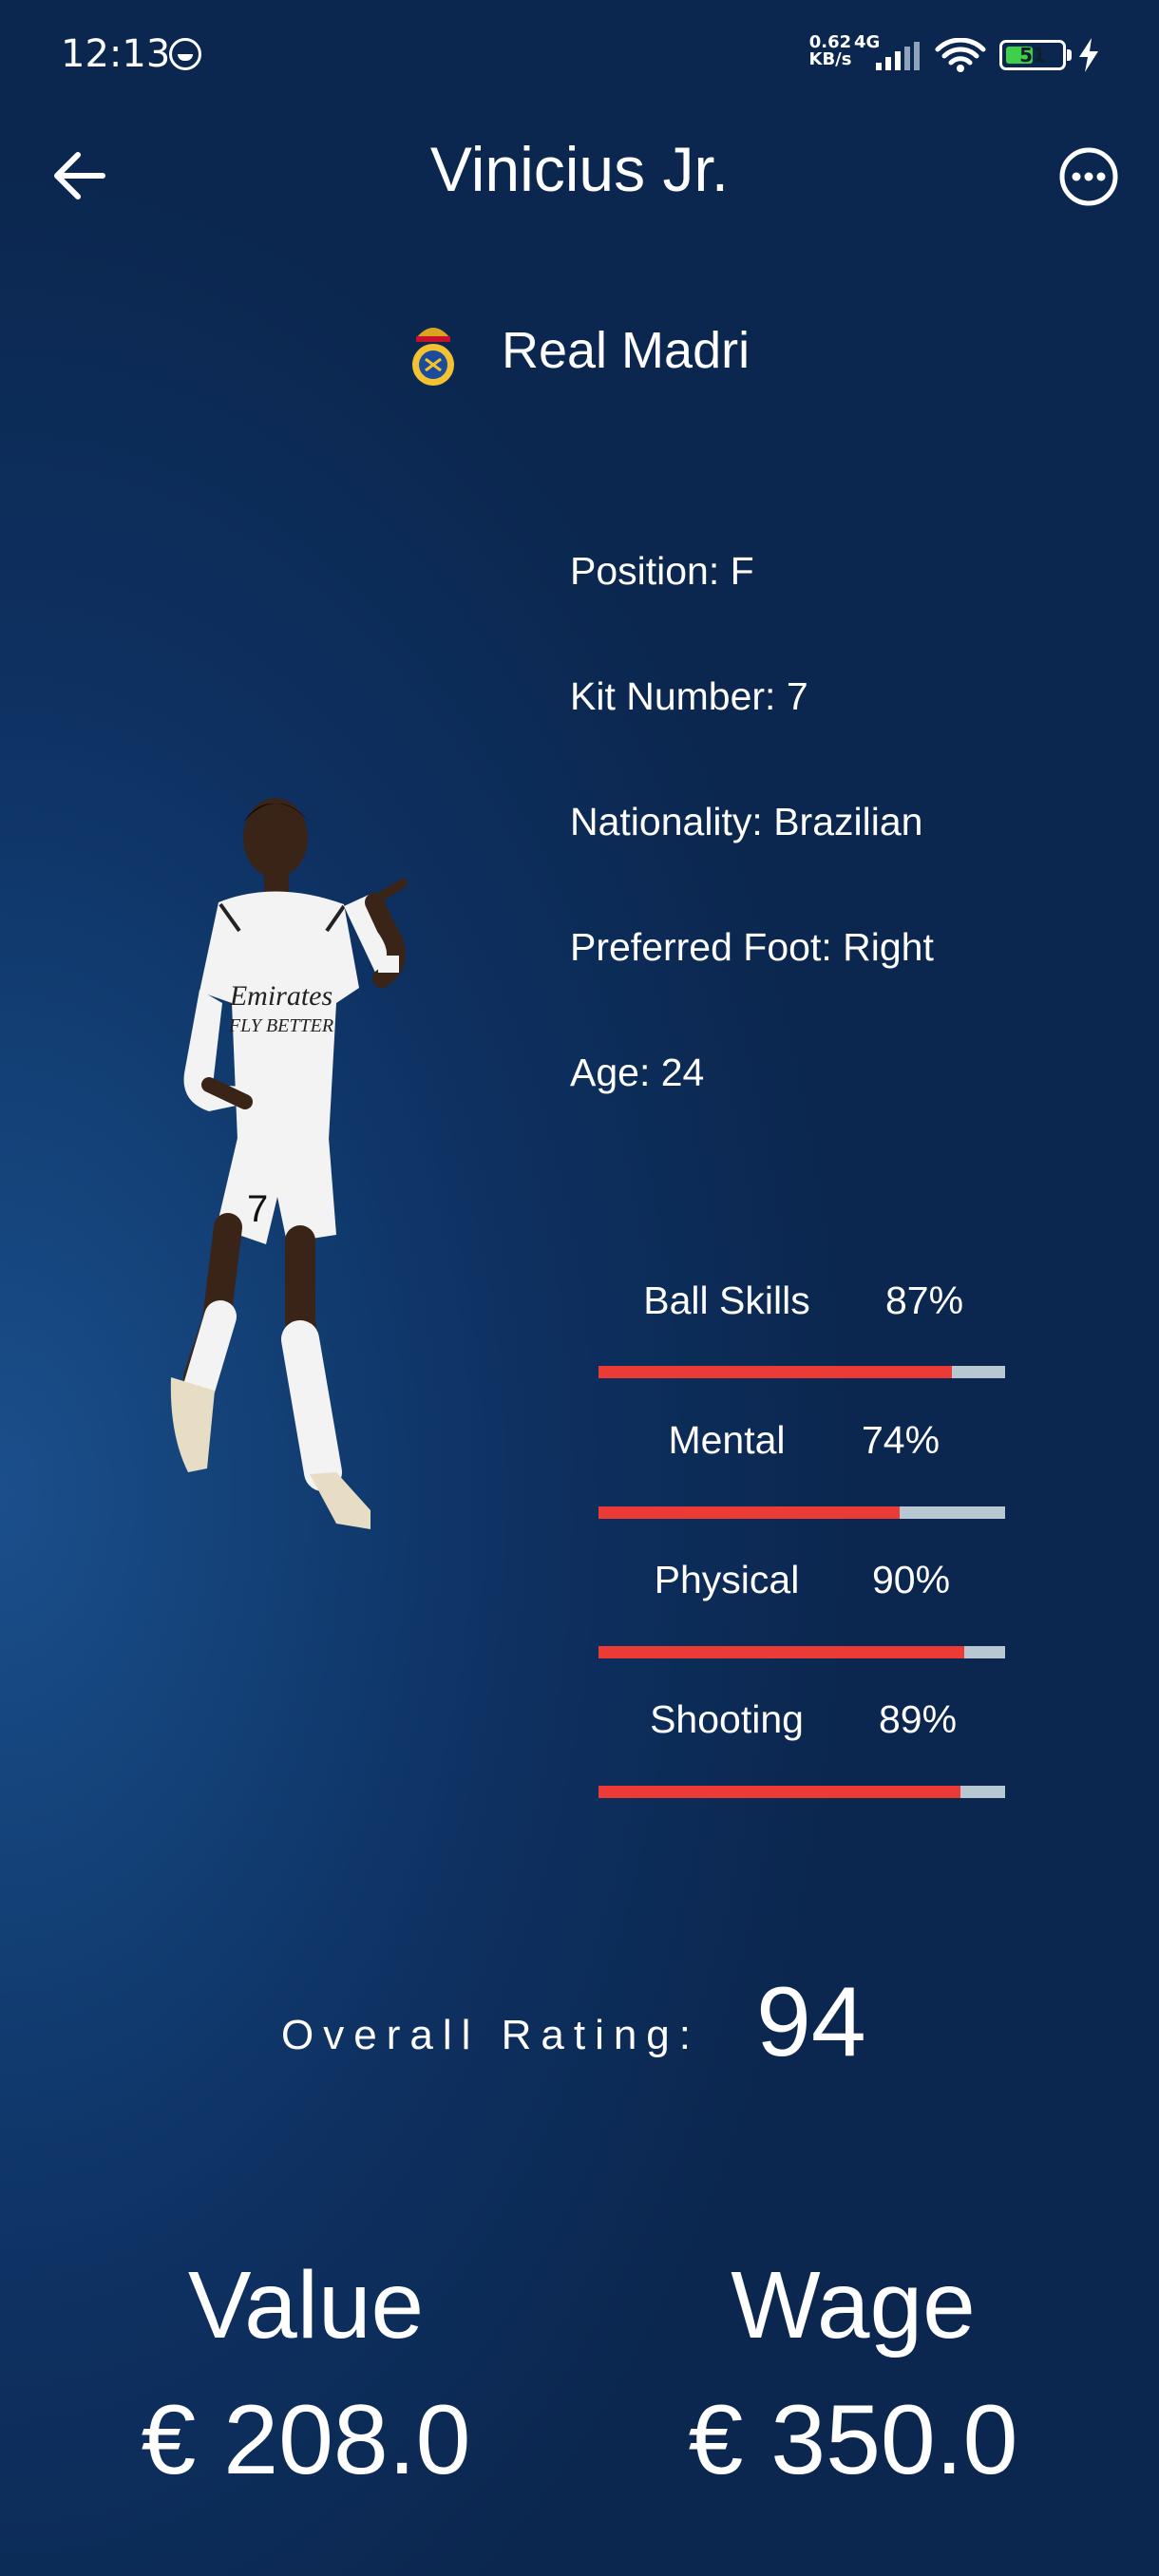 This screenshot has height=2576, width=1159. What do you see at coordinates (901, 1440) in the screenshot?
I see `stat-percent-mental: 74%` at bounding box center [901, 1440].